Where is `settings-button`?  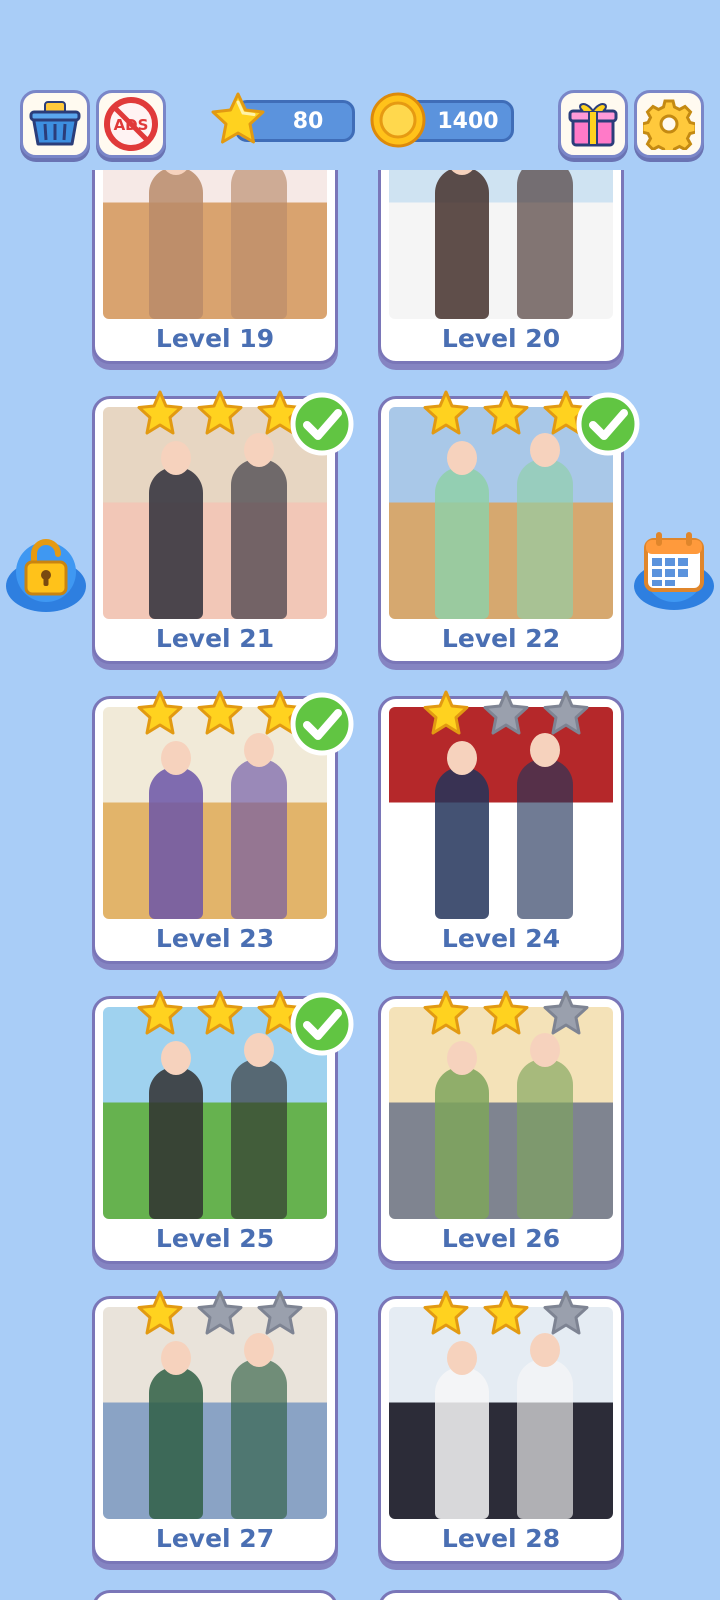 settings-button is located at coordinates (669, 124).